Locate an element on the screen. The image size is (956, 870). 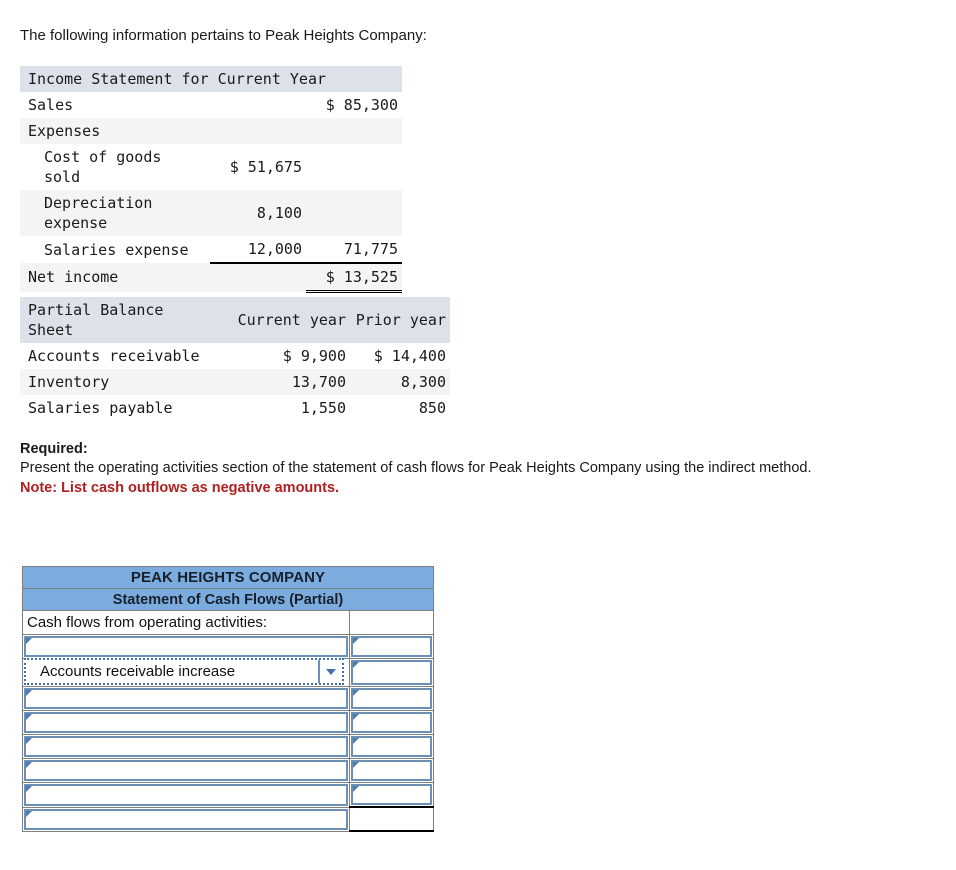
description-dropdown: Accounts receivable increase is located at coordinates (184, 671).